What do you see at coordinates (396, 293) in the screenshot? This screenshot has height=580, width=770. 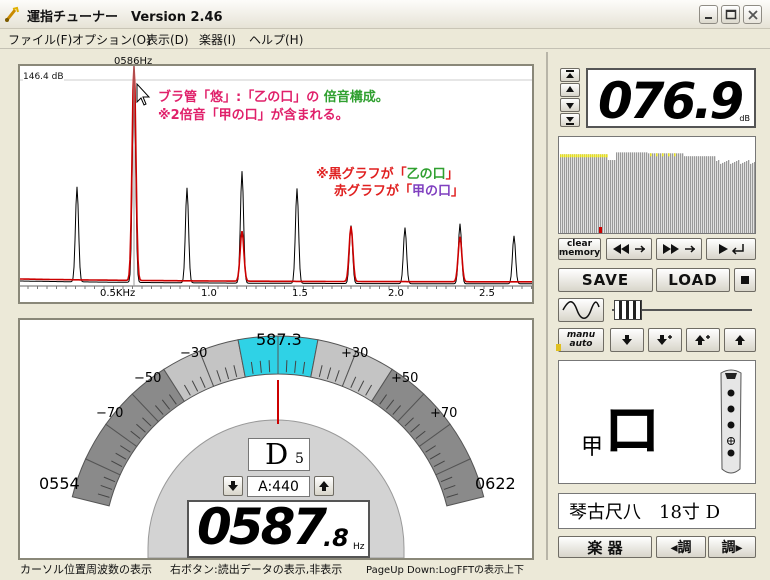 I see `x-tick-label: 2.0` at bounding box center [396, 293].